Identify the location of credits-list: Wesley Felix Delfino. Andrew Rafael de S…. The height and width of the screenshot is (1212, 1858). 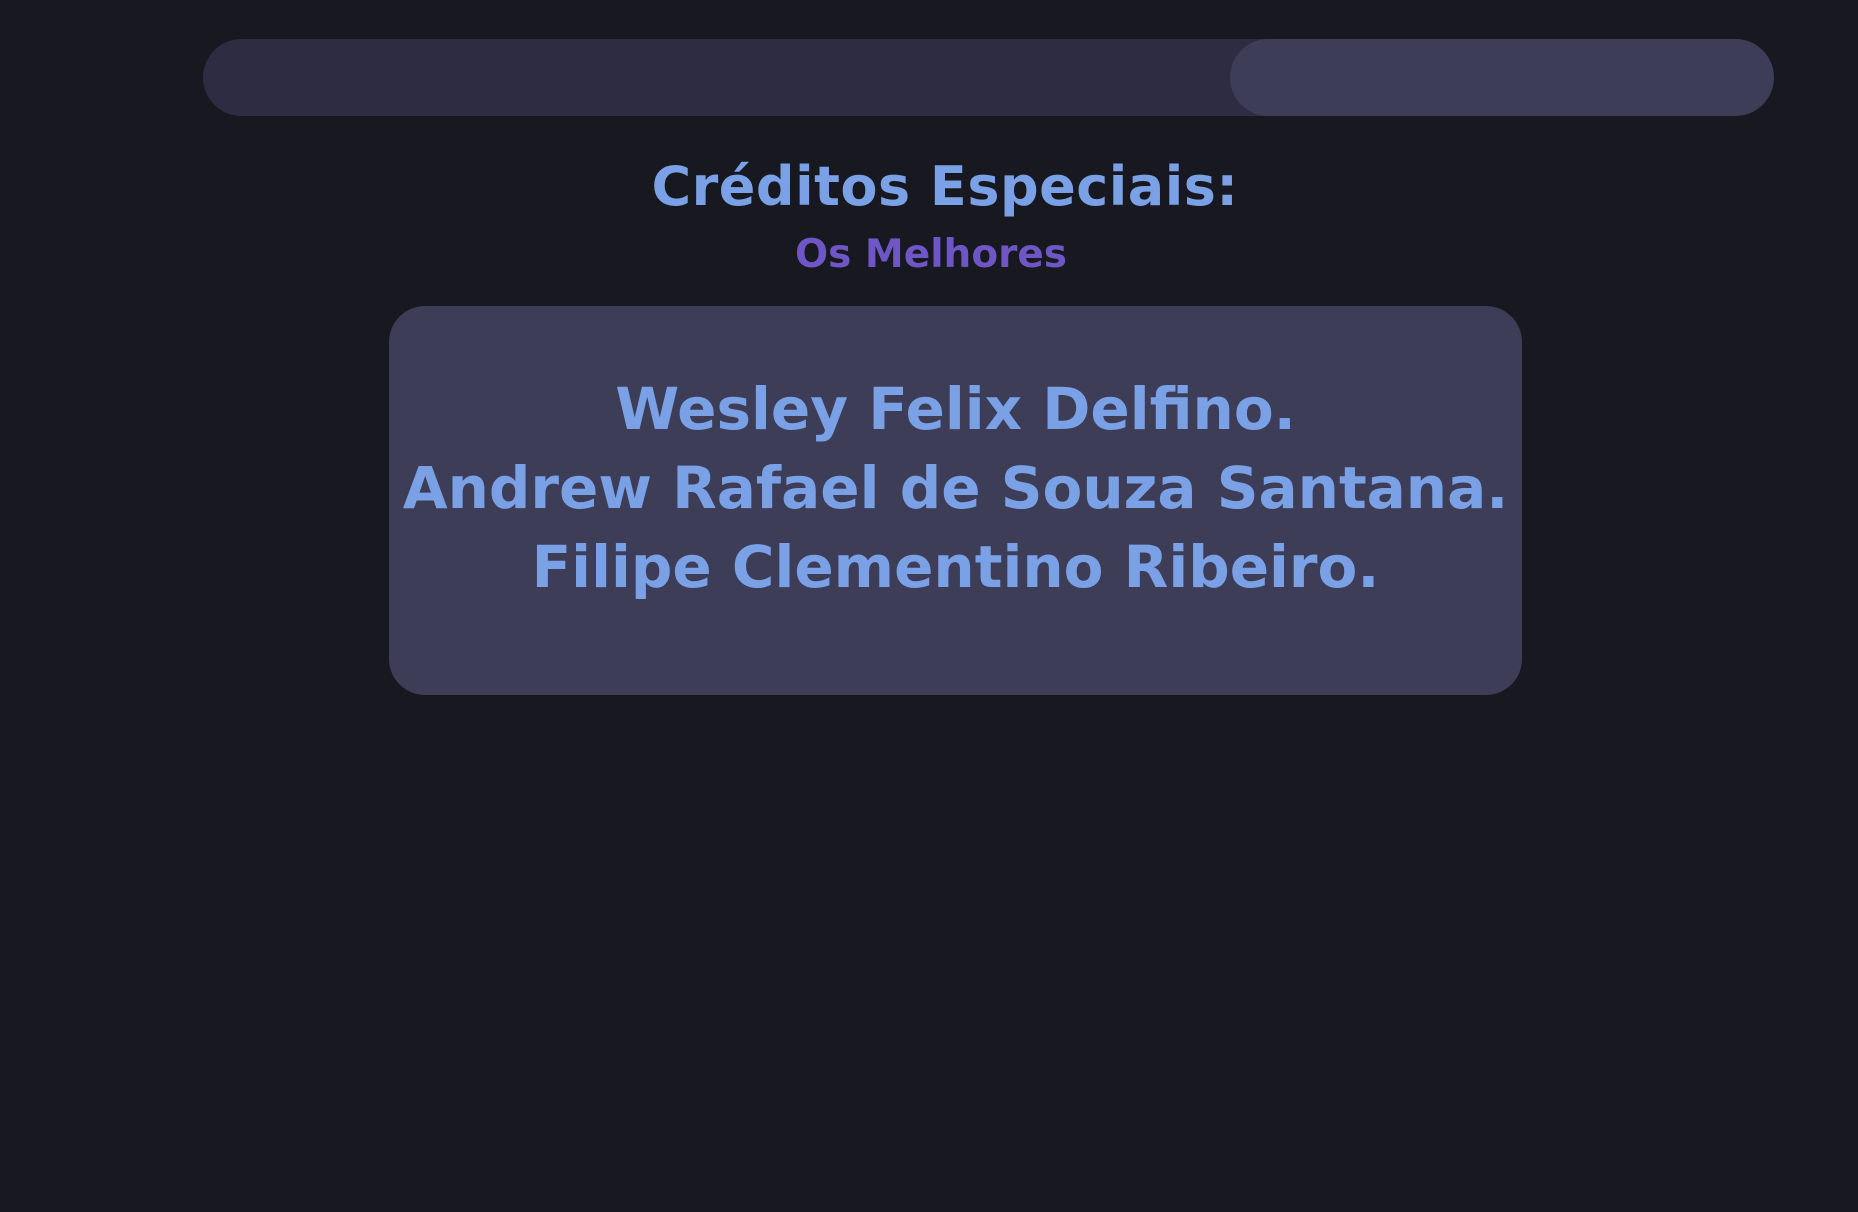
(955, 488).